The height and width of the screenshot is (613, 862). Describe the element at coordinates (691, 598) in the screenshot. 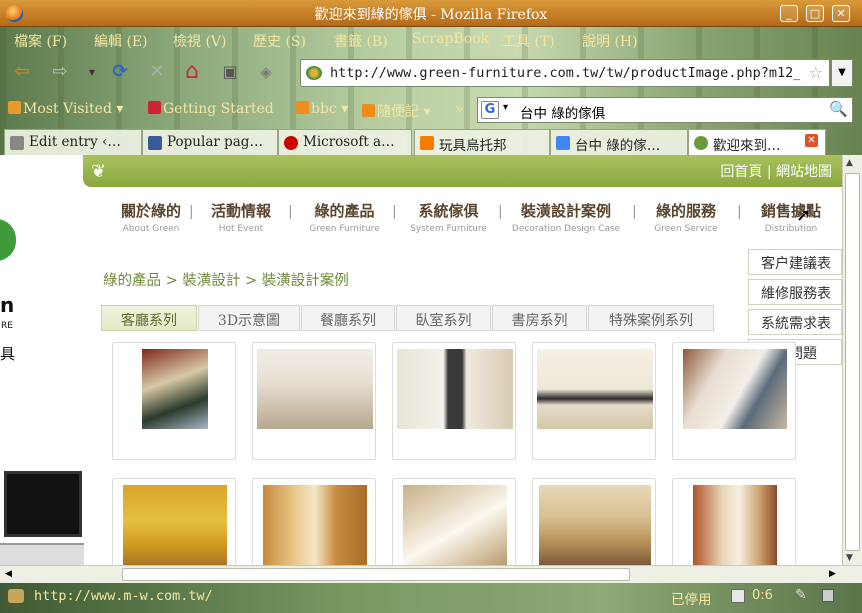

I see `status-disabled: 已停用` at that location.